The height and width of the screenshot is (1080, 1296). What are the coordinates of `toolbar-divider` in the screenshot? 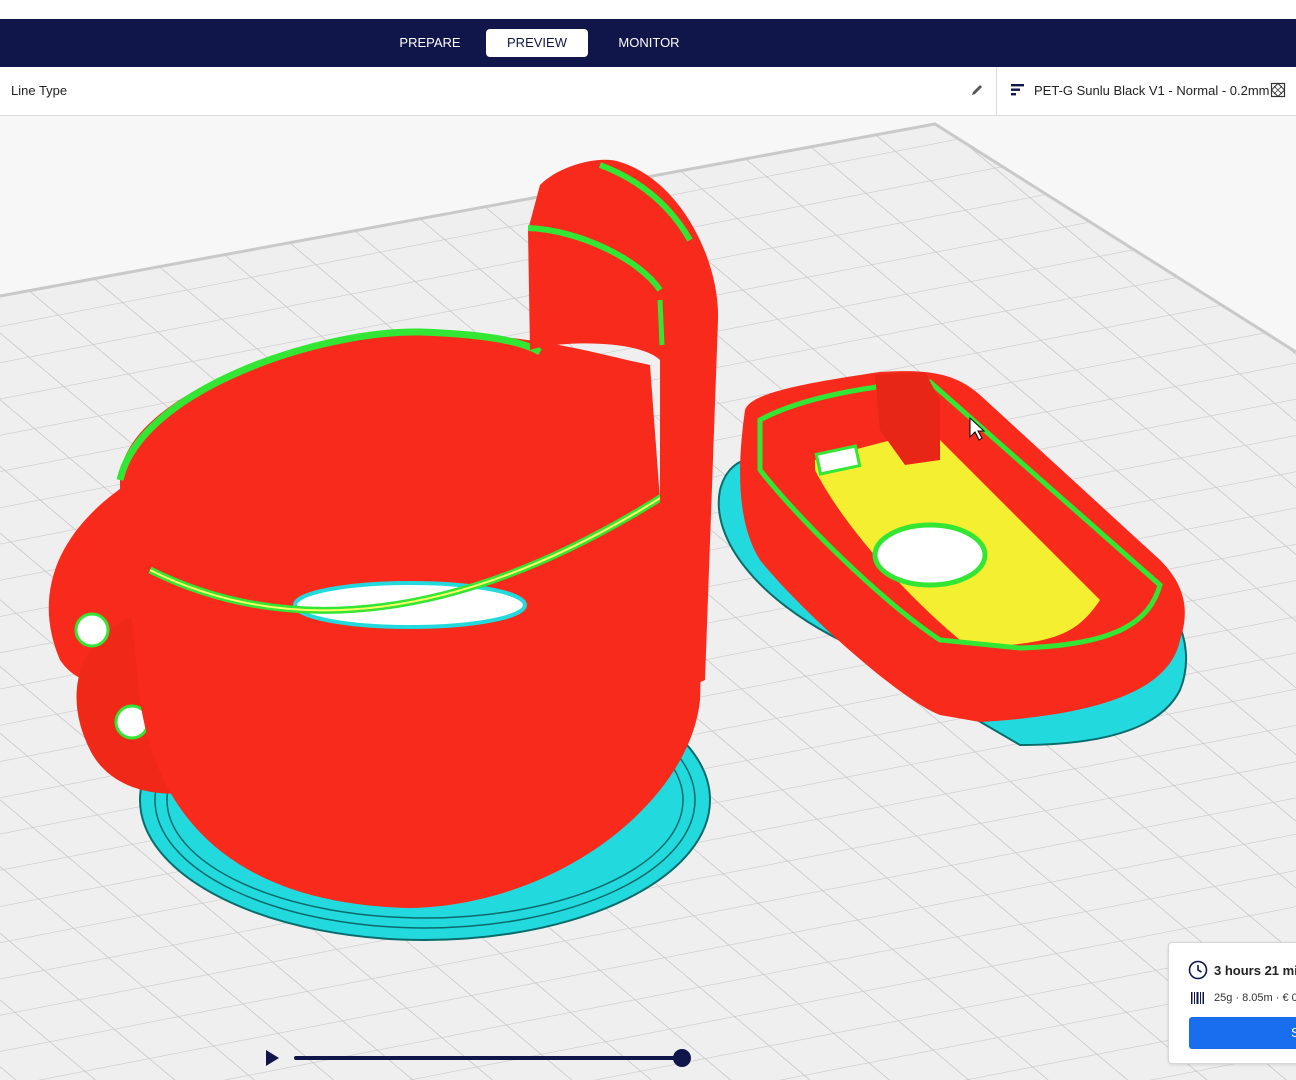 It's located at (996, 91).